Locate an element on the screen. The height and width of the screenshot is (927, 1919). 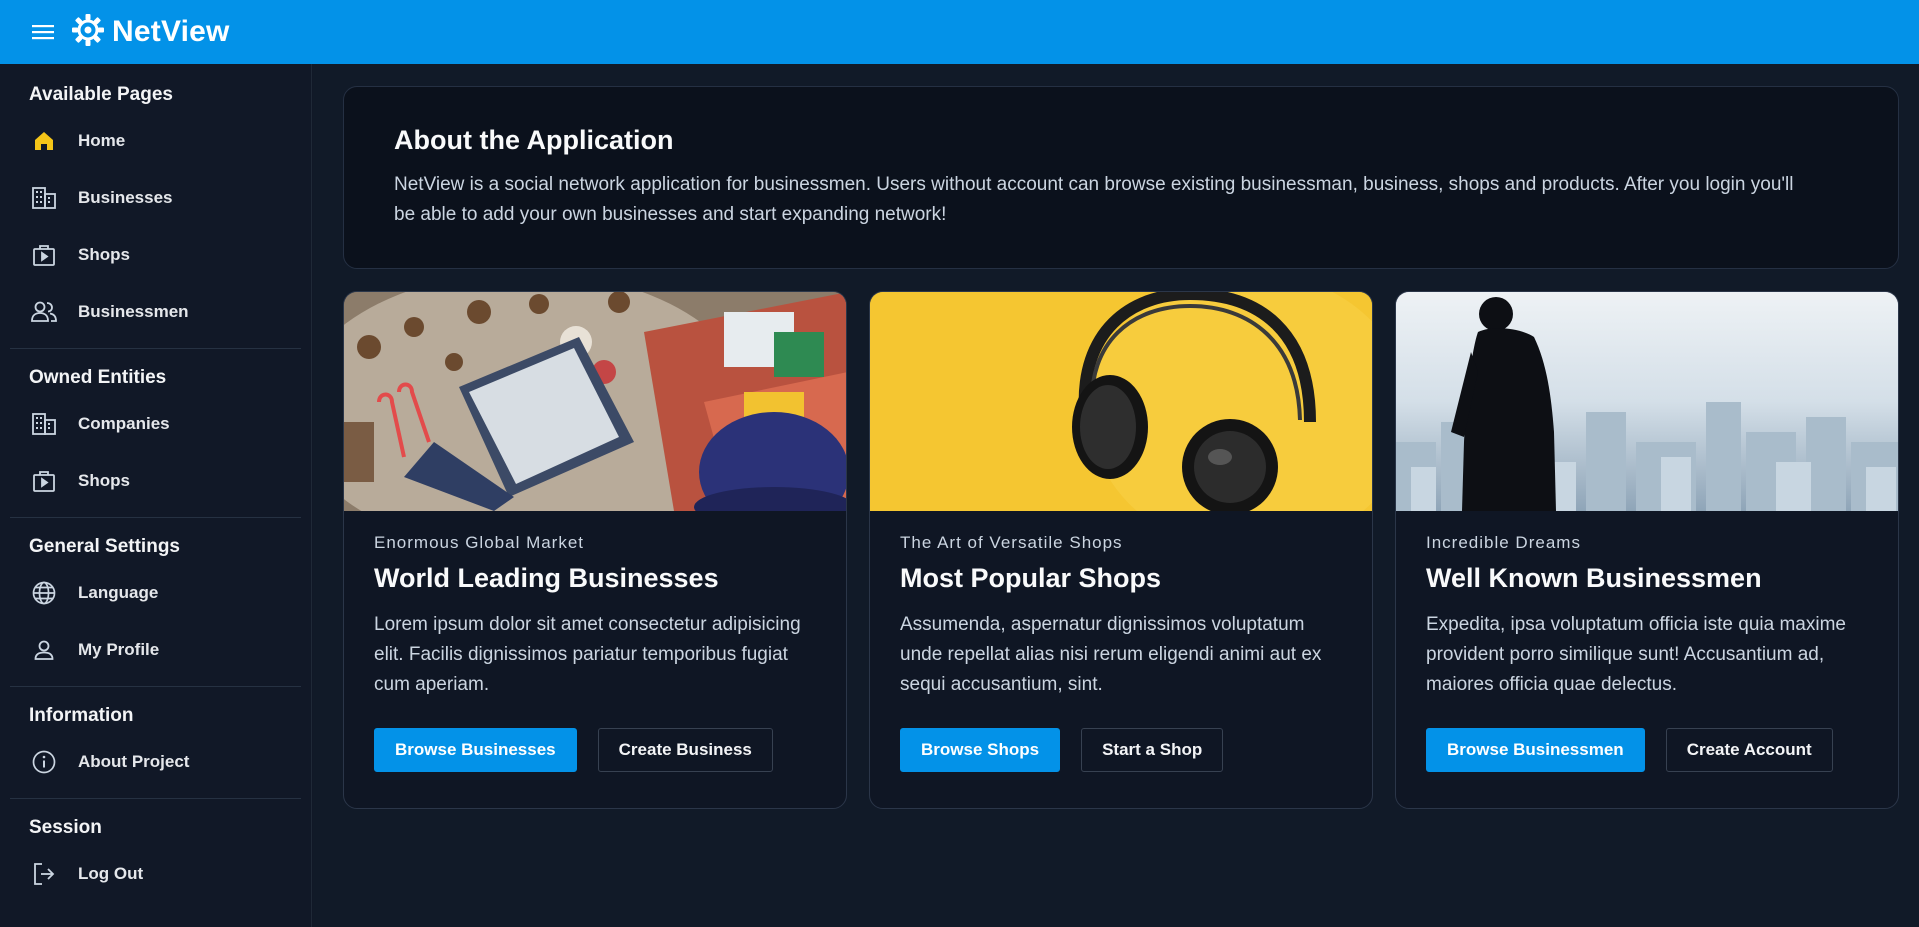
sidebar-item-label: Home is located at coordinates (102, 140).